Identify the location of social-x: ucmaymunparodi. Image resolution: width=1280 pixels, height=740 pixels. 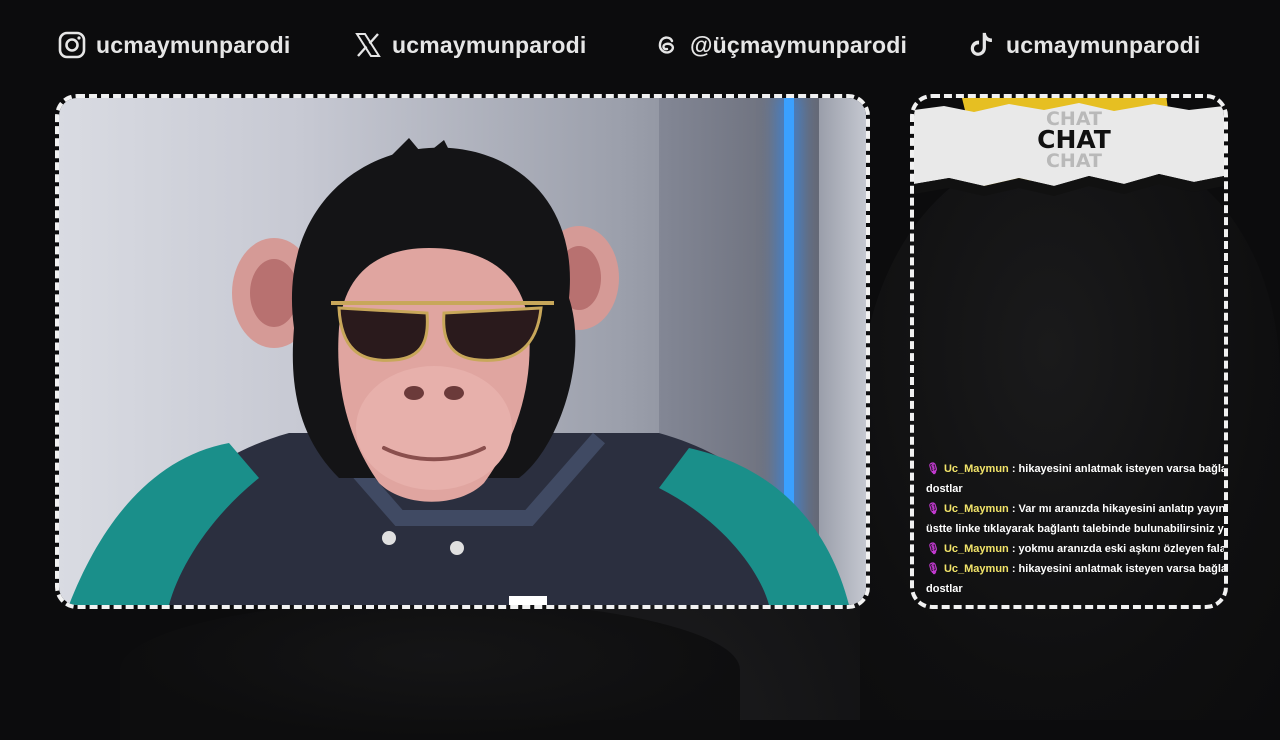
(470, 45).